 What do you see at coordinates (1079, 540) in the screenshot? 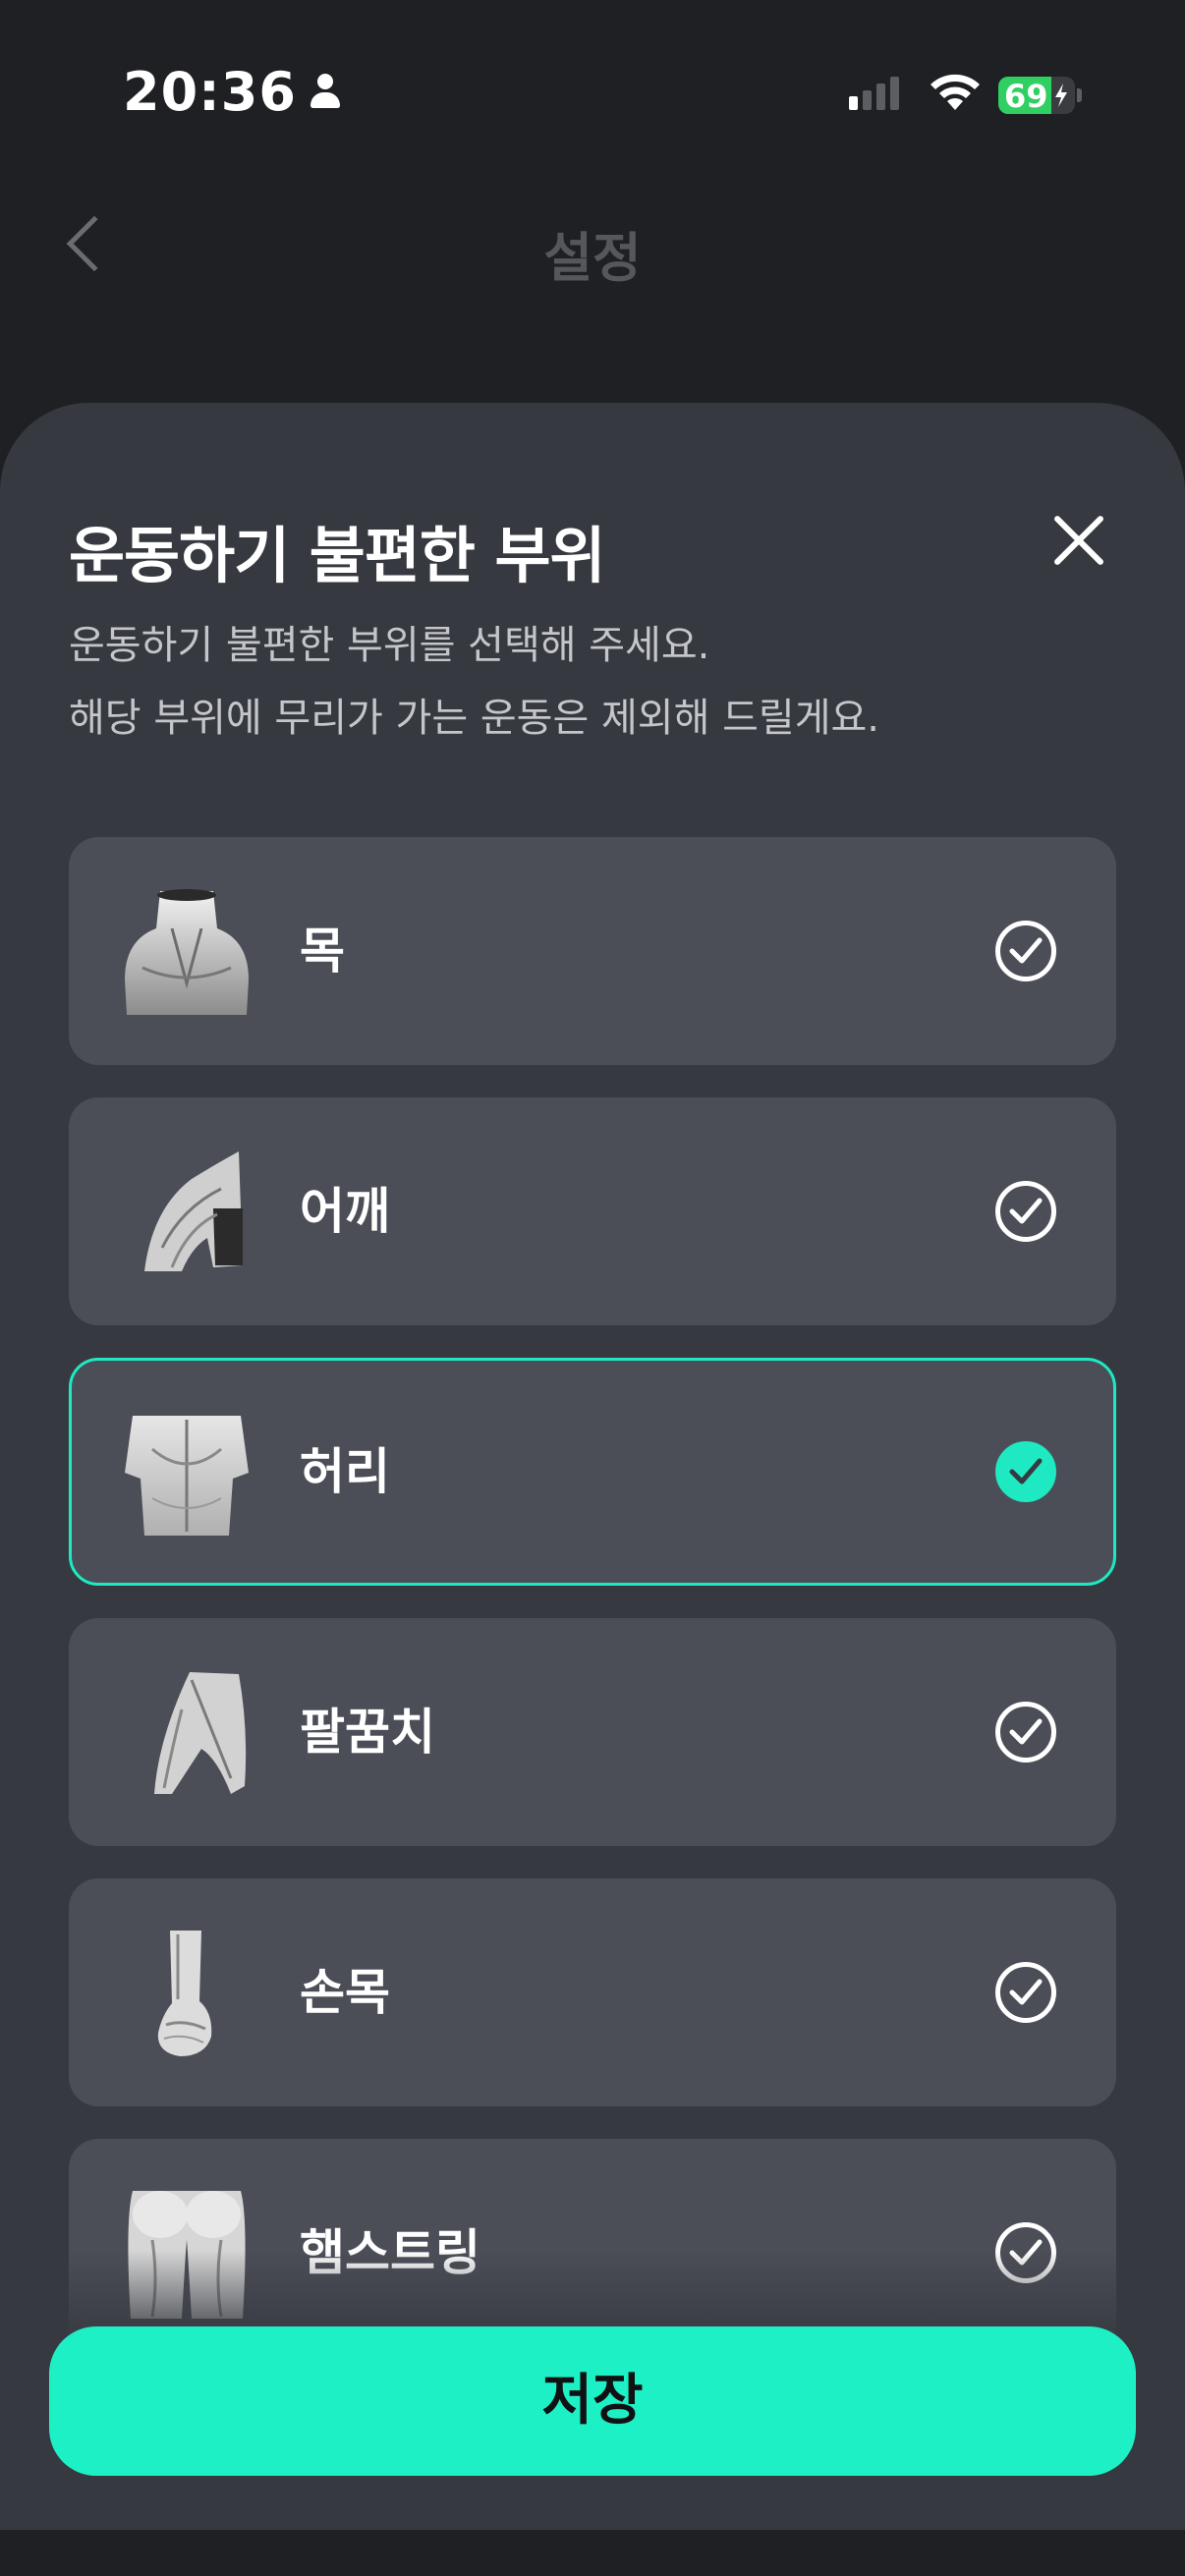
I see `close-icon` at bounding box center [1079, 540].